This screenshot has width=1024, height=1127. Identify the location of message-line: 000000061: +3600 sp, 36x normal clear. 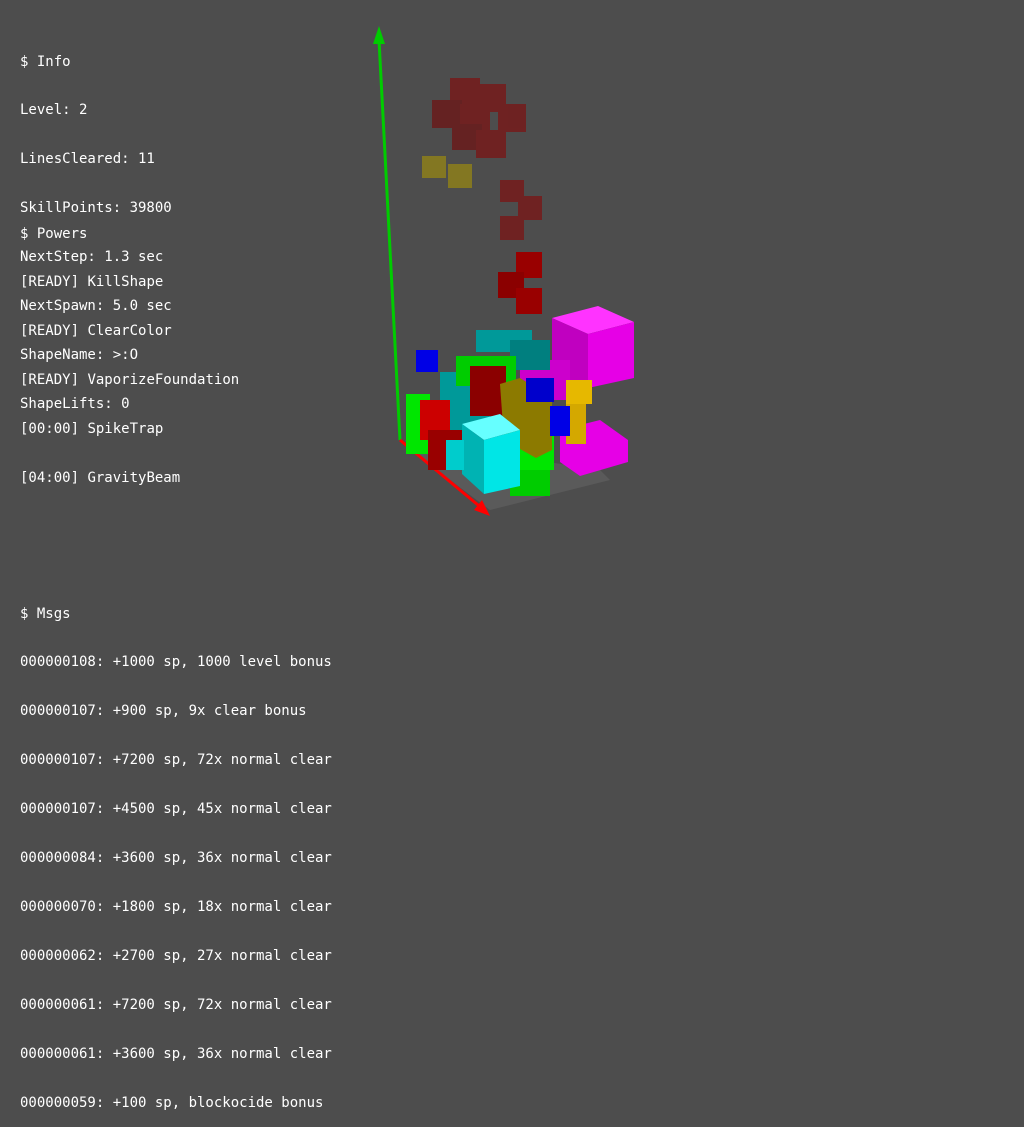
(176, 1053).